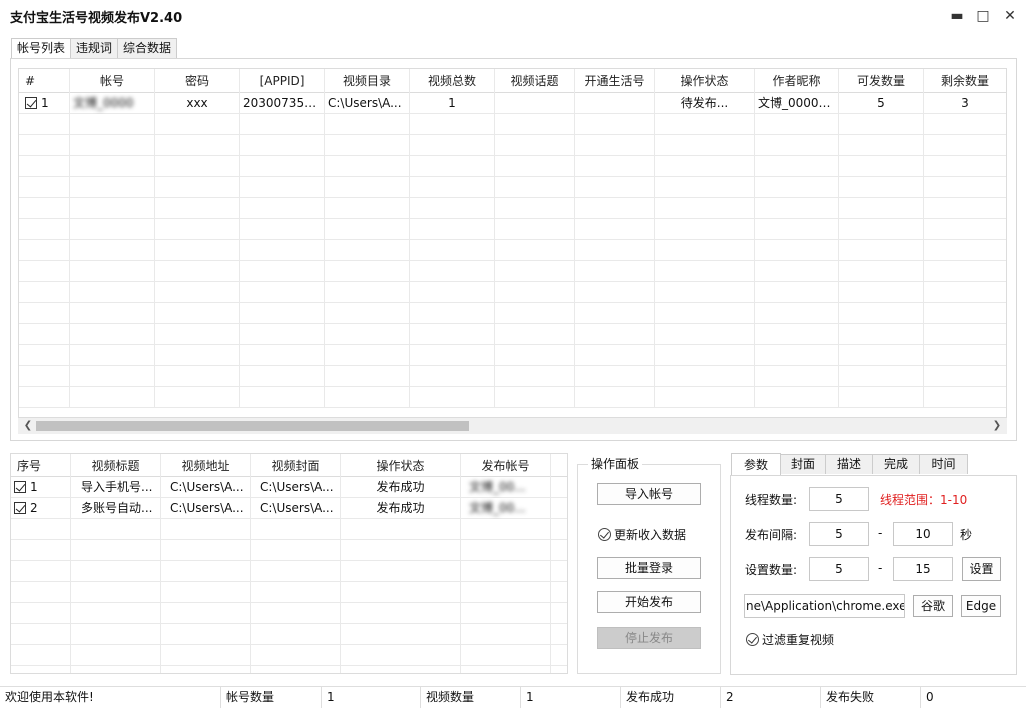 The width and height of the screenshot is (1026, 708). What do you see at coordinates (94, 48) in the screenshot?
I see `tab-violation-words: 违规词` at bounding box center [94, 48].